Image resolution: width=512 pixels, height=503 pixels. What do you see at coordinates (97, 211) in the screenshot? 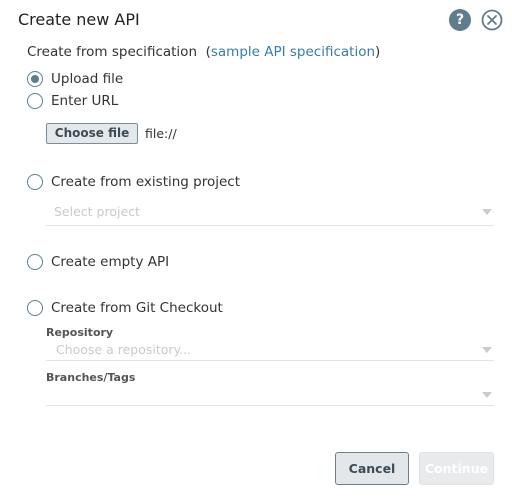
I see `project-select-placeholder: Select project` at bounding box center [97, 211].